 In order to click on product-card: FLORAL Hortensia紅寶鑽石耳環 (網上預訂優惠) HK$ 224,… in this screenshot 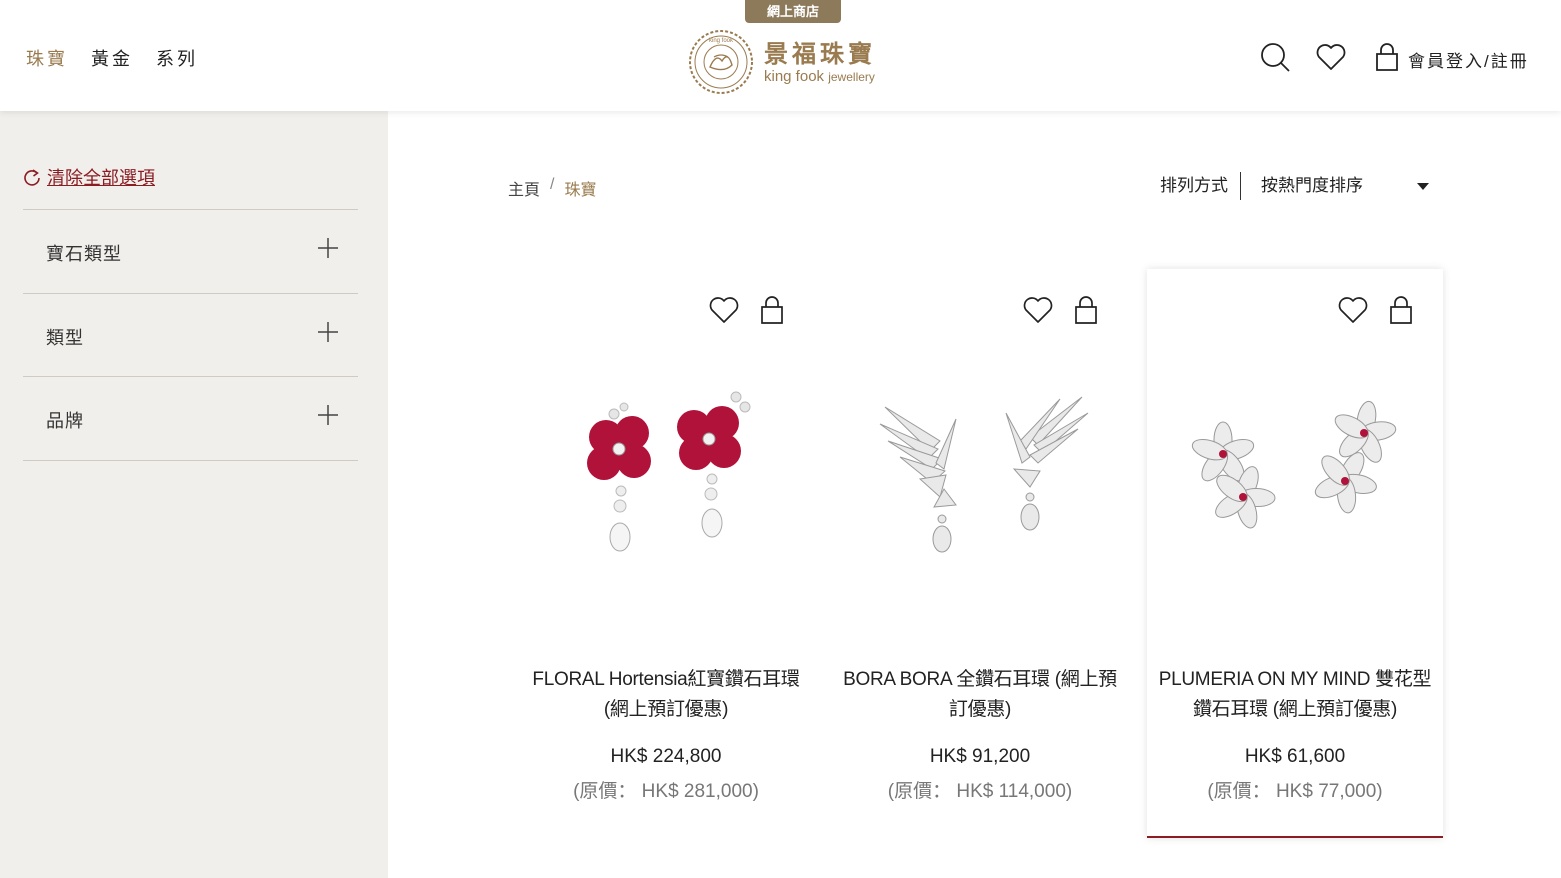, I will do `click(666, 553)`.